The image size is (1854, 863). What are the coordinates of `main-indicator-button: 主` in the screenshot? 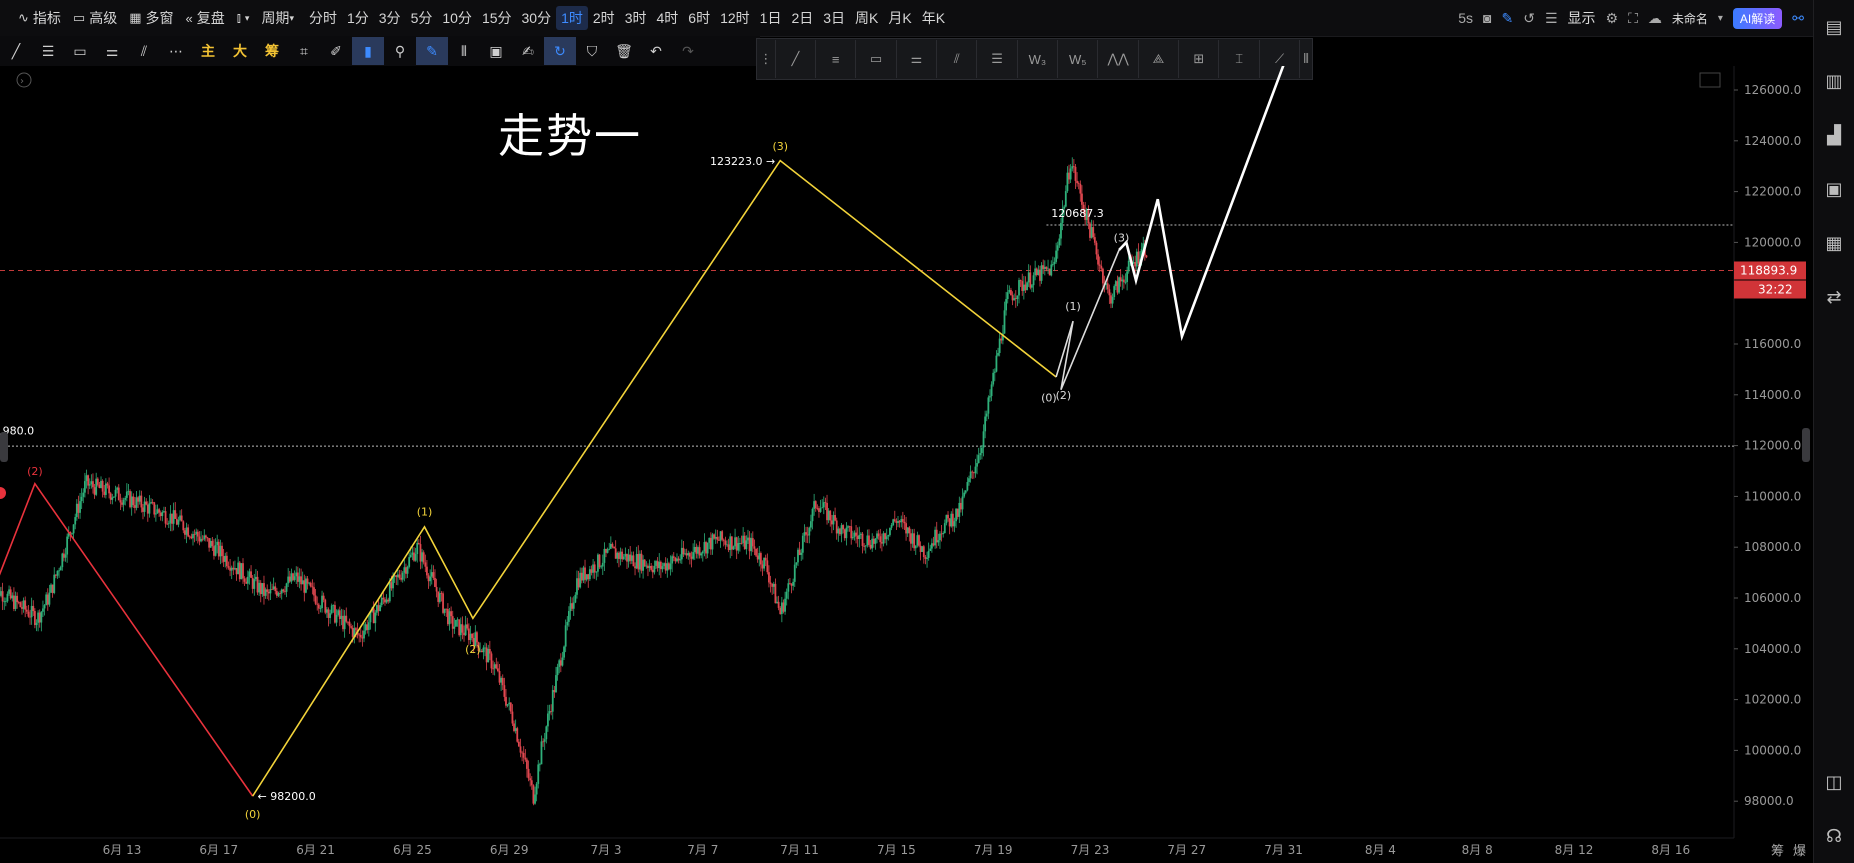 It's located at (208, 51).